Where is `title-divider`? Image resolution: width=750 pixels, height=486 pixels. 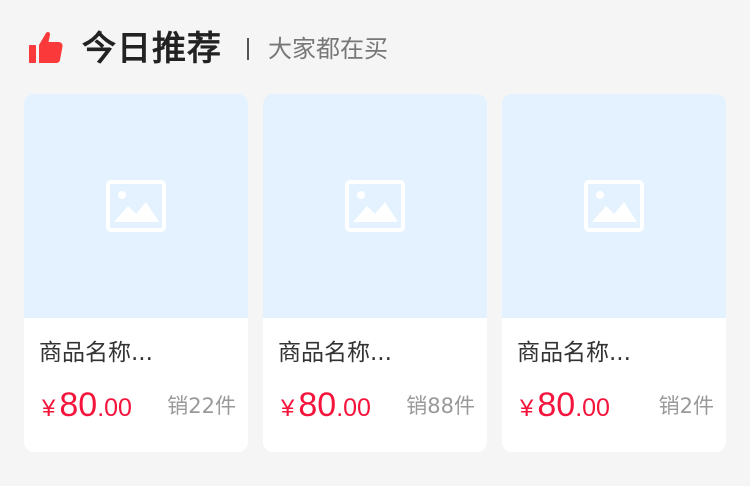 title-divider is located at coordinates (248, 49).